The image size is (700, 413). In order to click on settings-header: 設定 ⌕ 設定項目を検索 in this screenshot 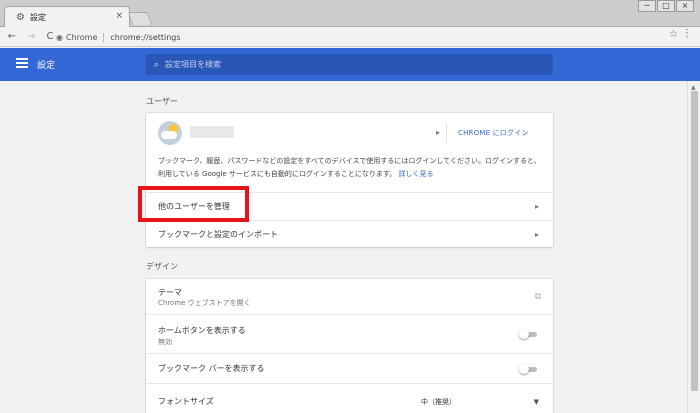, I will do `click(350, 64)`.